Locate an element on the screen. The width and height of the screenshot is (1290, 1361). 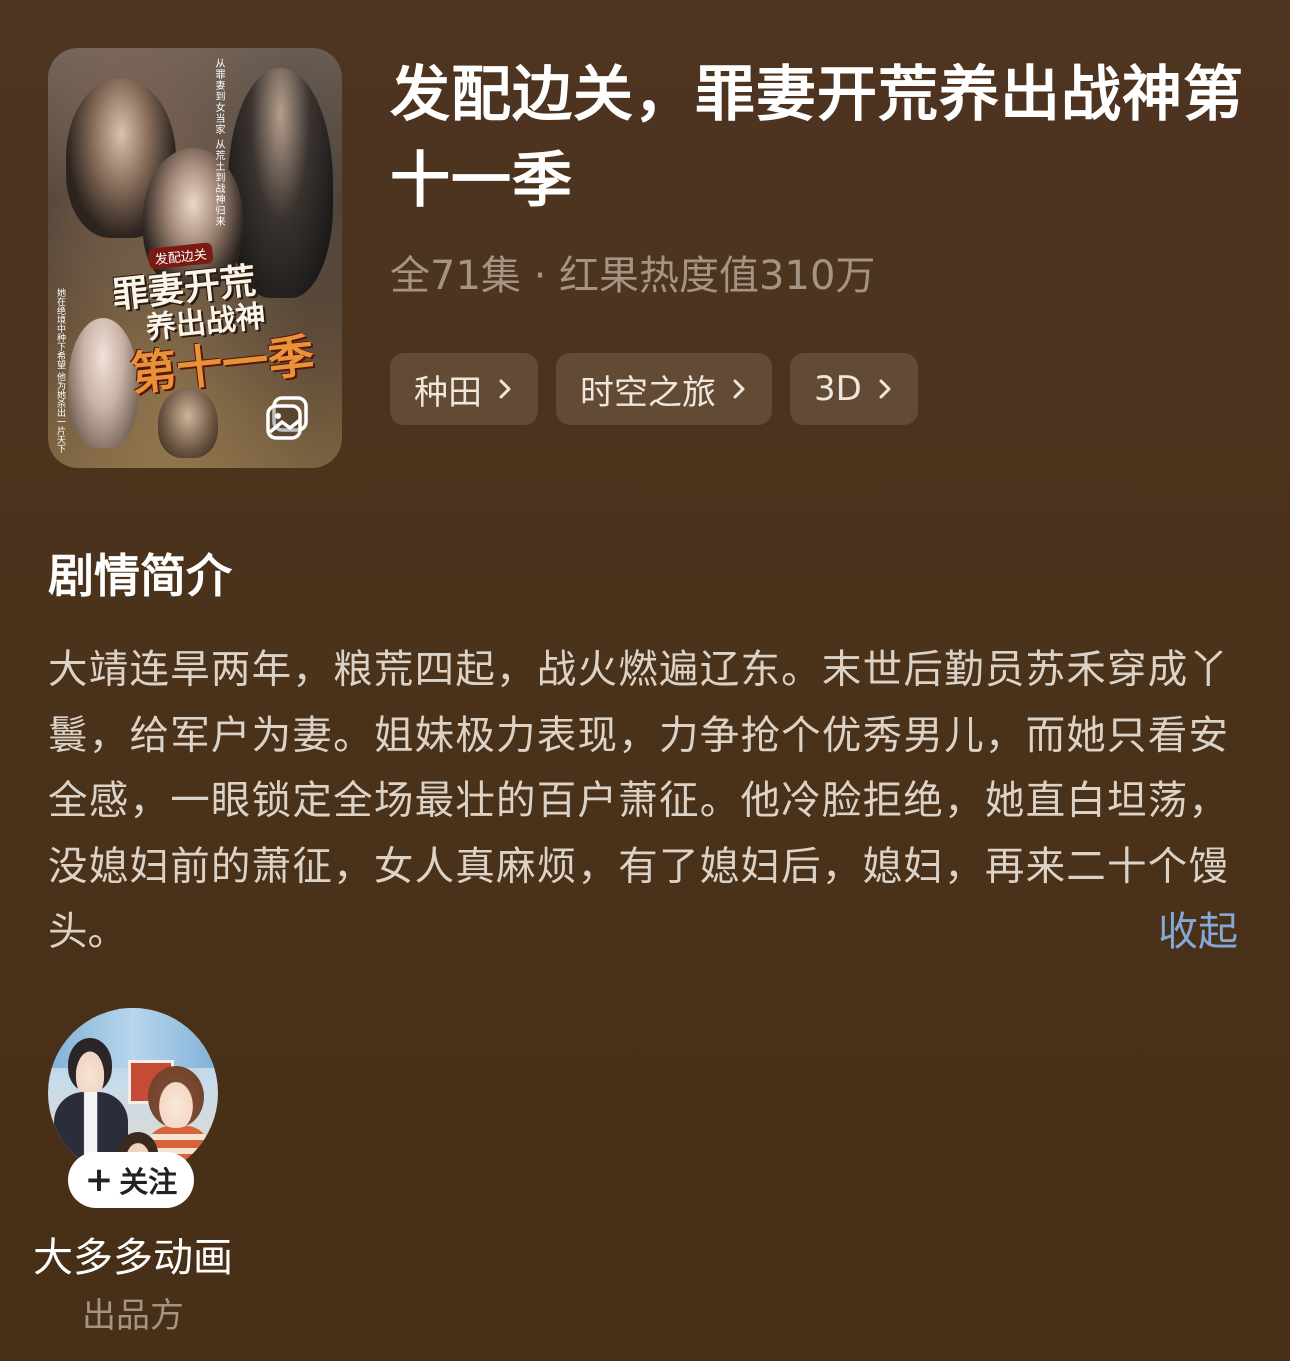
follow-button: + 关注 is located at coordinates (131, 1180).